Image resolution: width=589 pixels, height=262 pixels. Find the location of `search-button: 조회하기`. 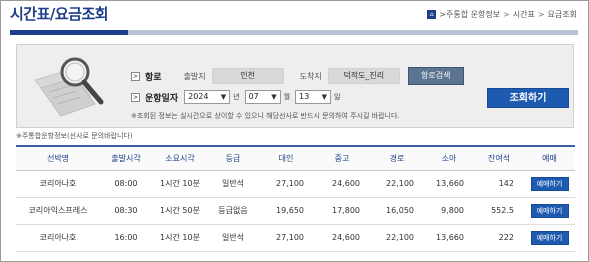

search-button: 조회하기 is located at coordinates (528, 98).